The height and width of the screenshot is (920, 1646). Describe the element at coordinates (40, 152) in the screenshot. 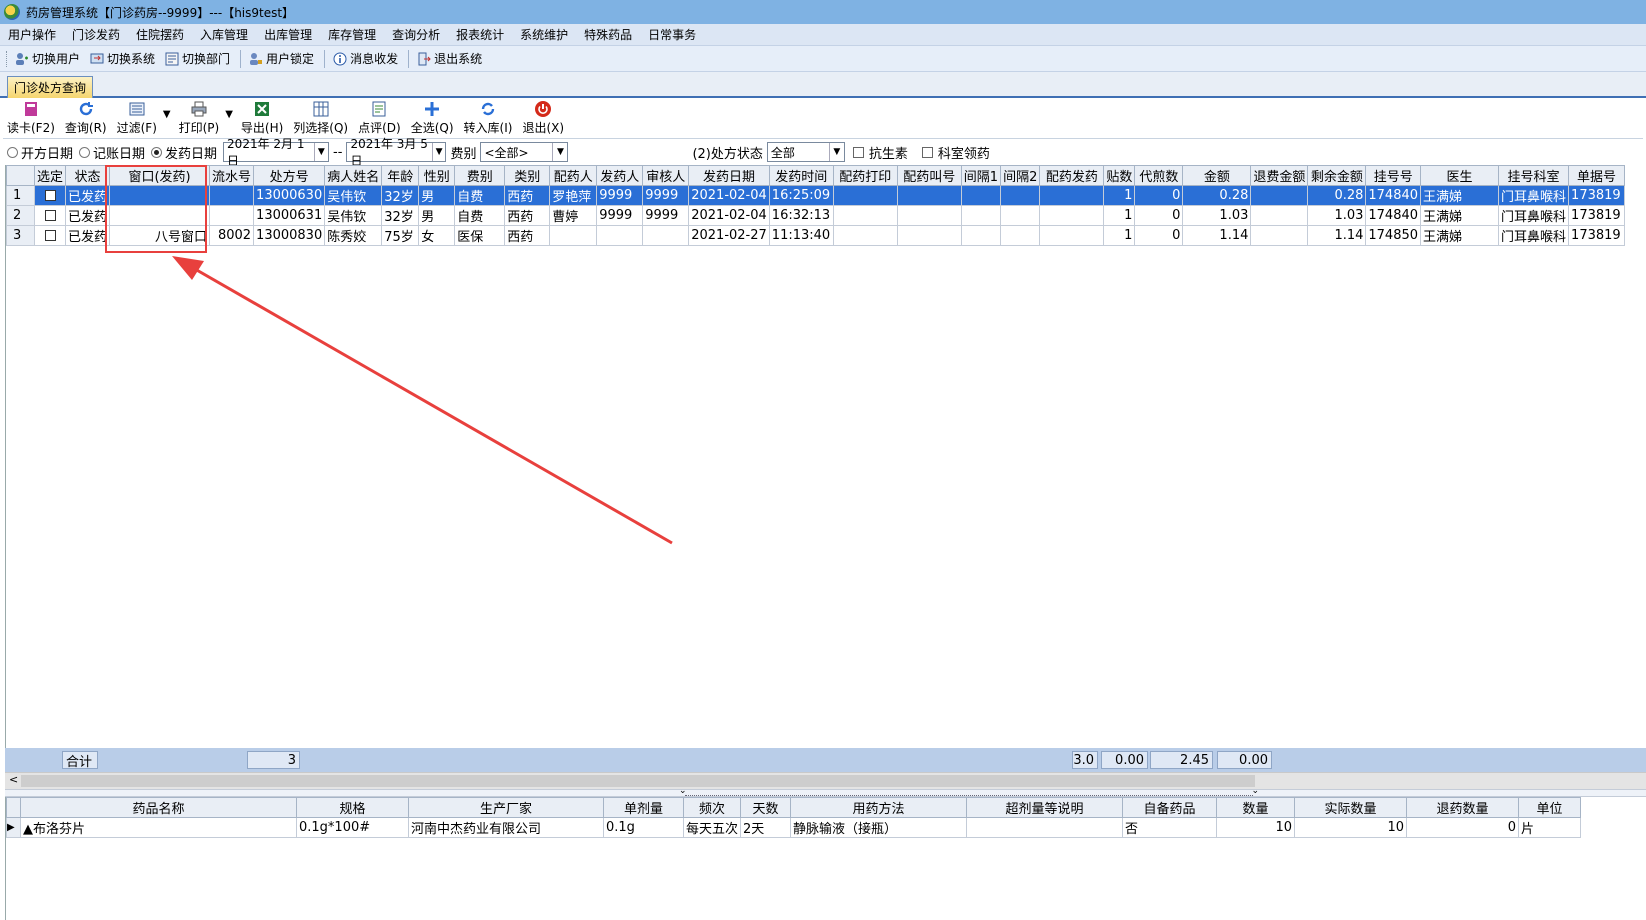

I see `radio-prescription-date: 开方日期` at that location.